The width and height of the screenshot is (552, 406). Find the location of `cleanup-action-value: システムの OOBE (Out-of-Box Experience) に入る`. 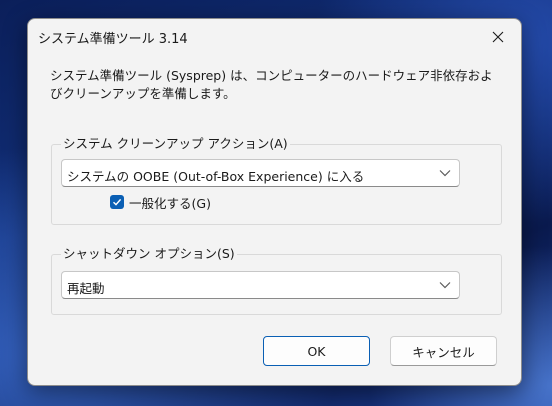

cleanup-action-value: システムの OOBE (Out-of-Box Experience) に入る is located at coordinates (216, 176).